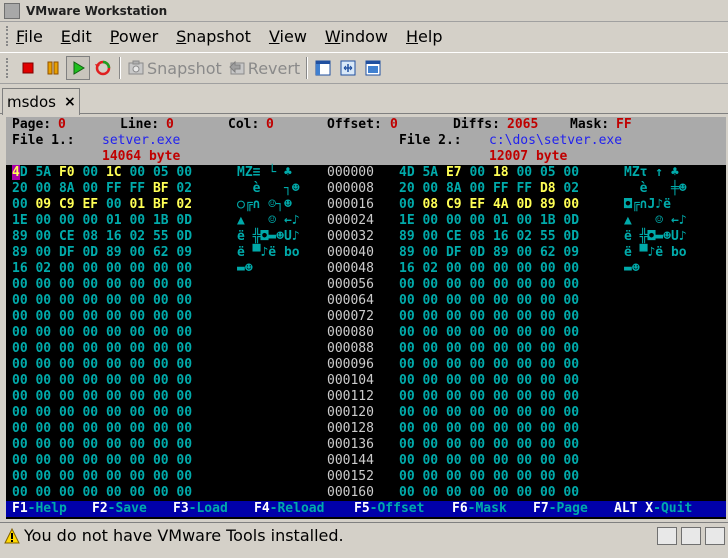 The height and width of the screenshot is (558, 728). Describe the element at coordinates (655, 236) in the screenshot. I see `file2-ascii: ë ╬◘▬☻U♪` at that location.